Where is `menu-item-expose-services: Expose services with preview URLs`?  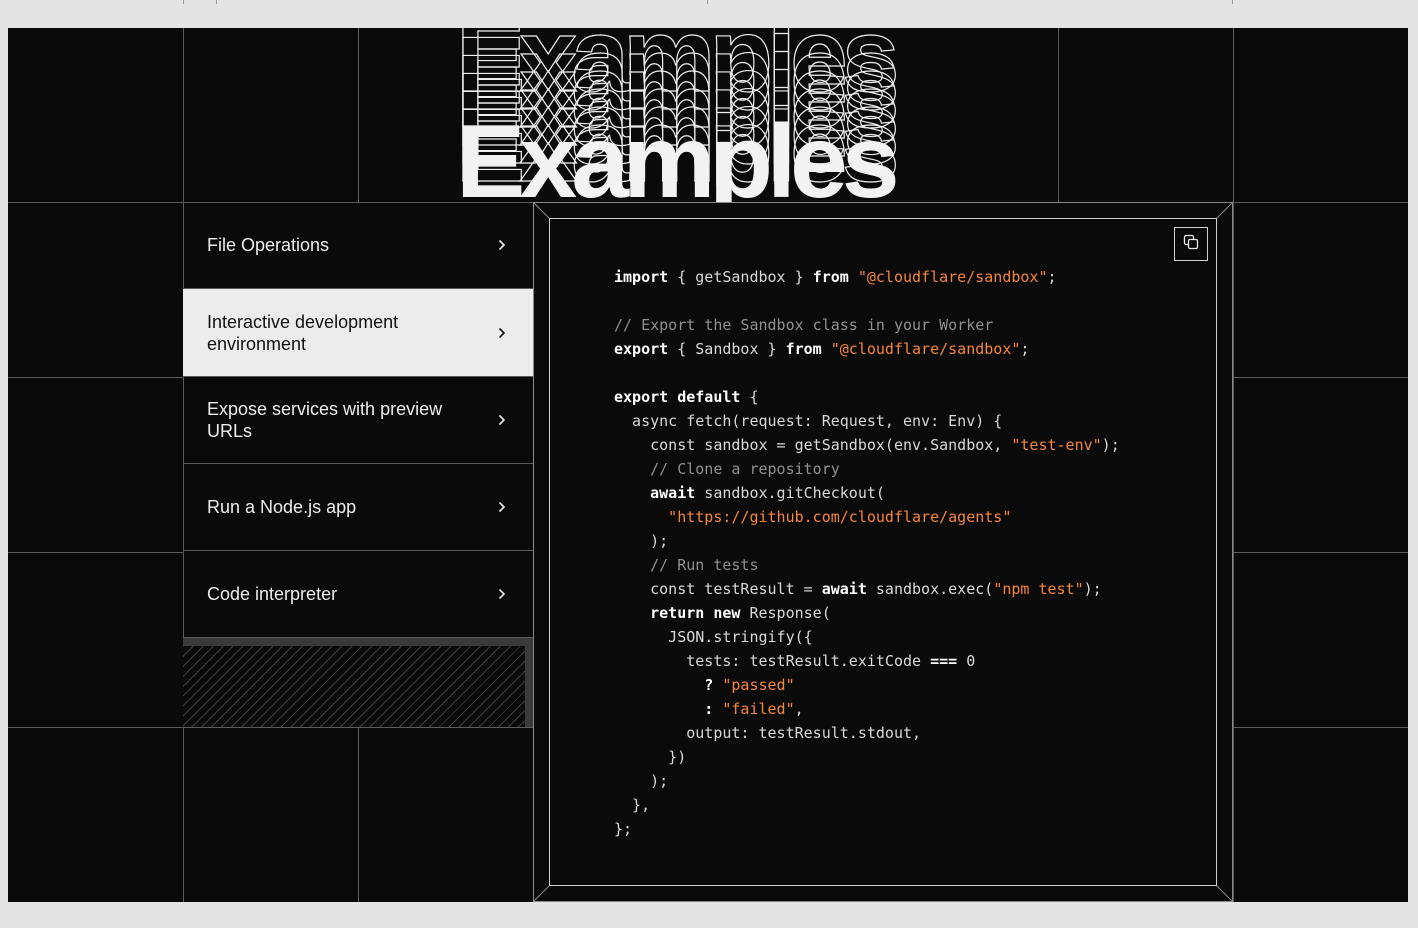
menu-item-expose-services: Expose services with preview URLs is located at coordinates (358, 420).